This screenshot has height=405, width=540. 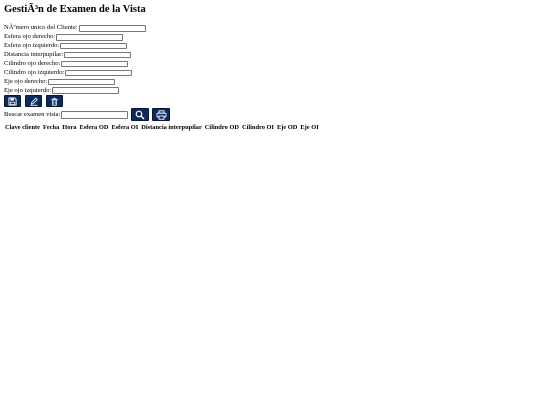 I want to click on search-bar: Buscar examen vista:, so click(x=87, y=114).